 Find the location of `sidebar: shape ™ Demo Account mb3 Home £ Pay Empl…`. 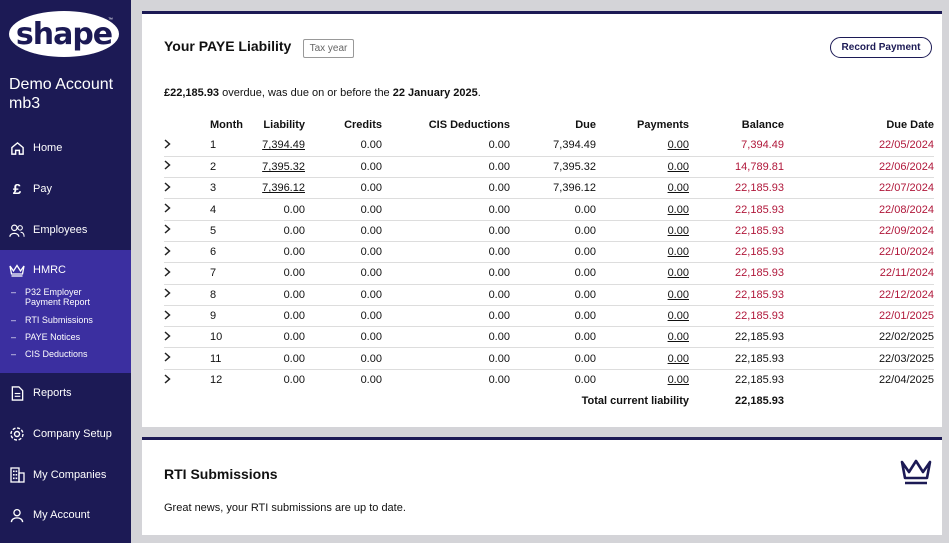

sidebar: shape ™ Demo Account mb3 Home £ Pay Empl… is located at coordinates (65, 271).